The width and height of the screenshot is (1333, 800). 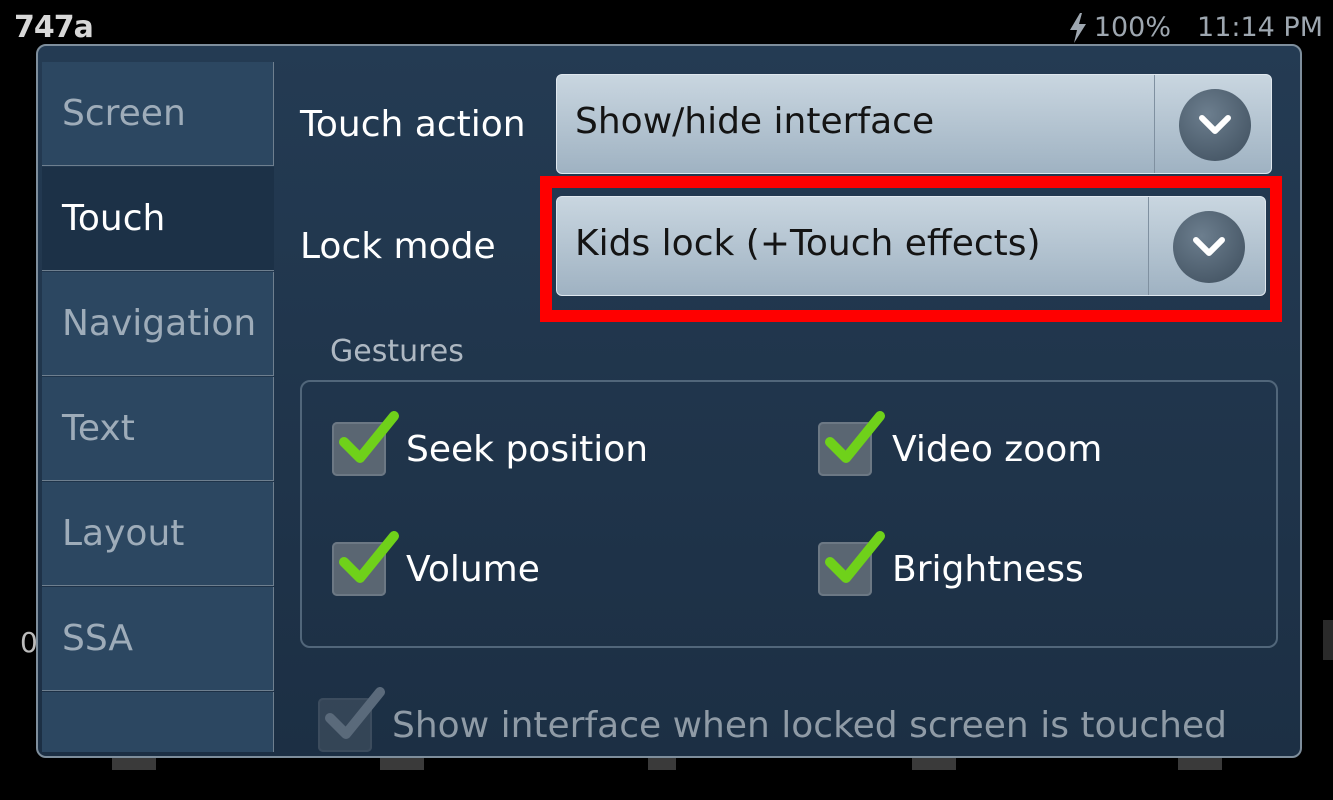 I want to click on checkbox-label: Volume, so click(x=473, y=569).